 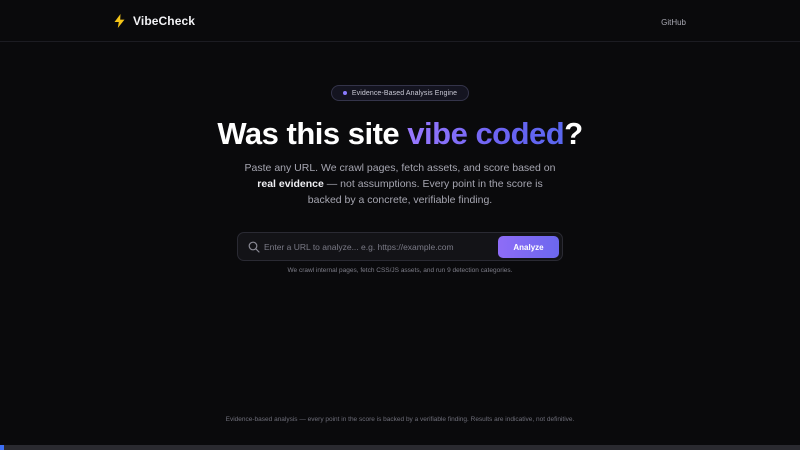 I want to click on url-input, so click(x=379, y=247).